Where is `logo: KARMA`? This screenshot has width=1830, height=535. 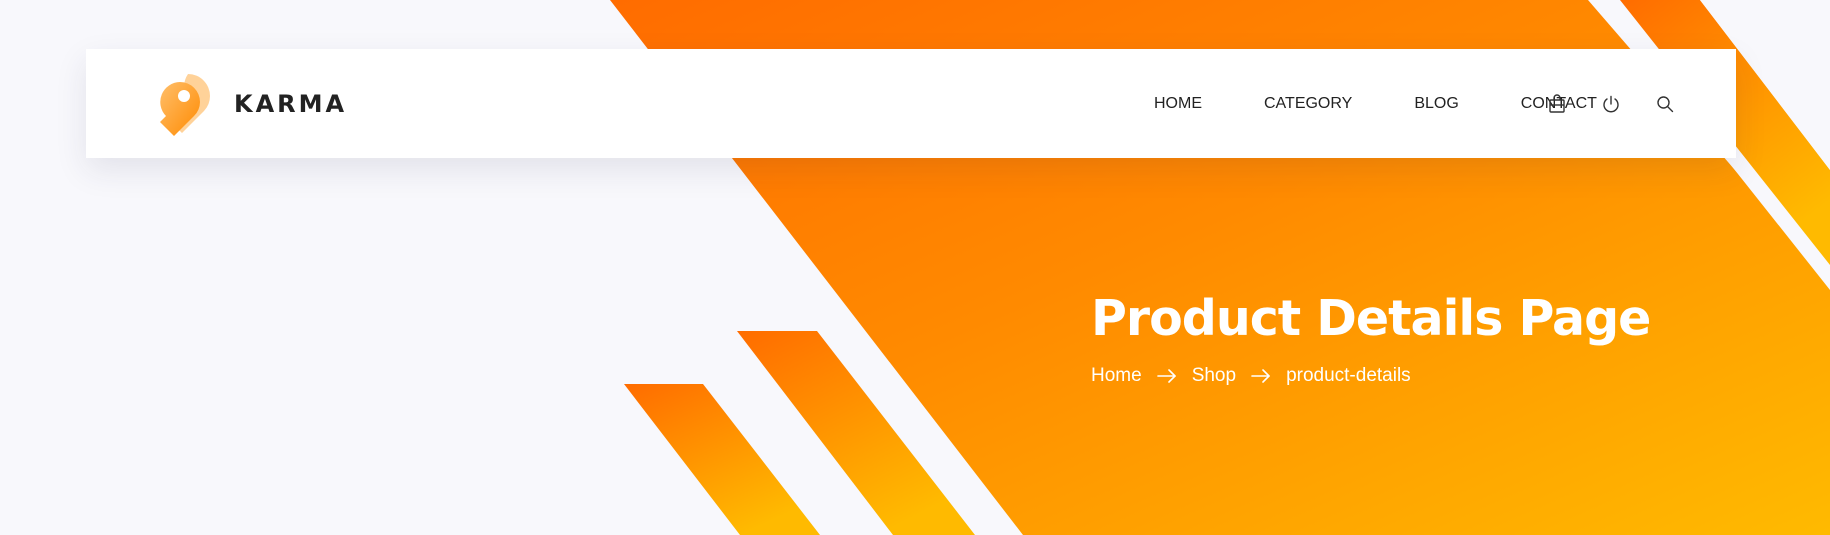
logo: KARMA is located at coordinates (246, 104).